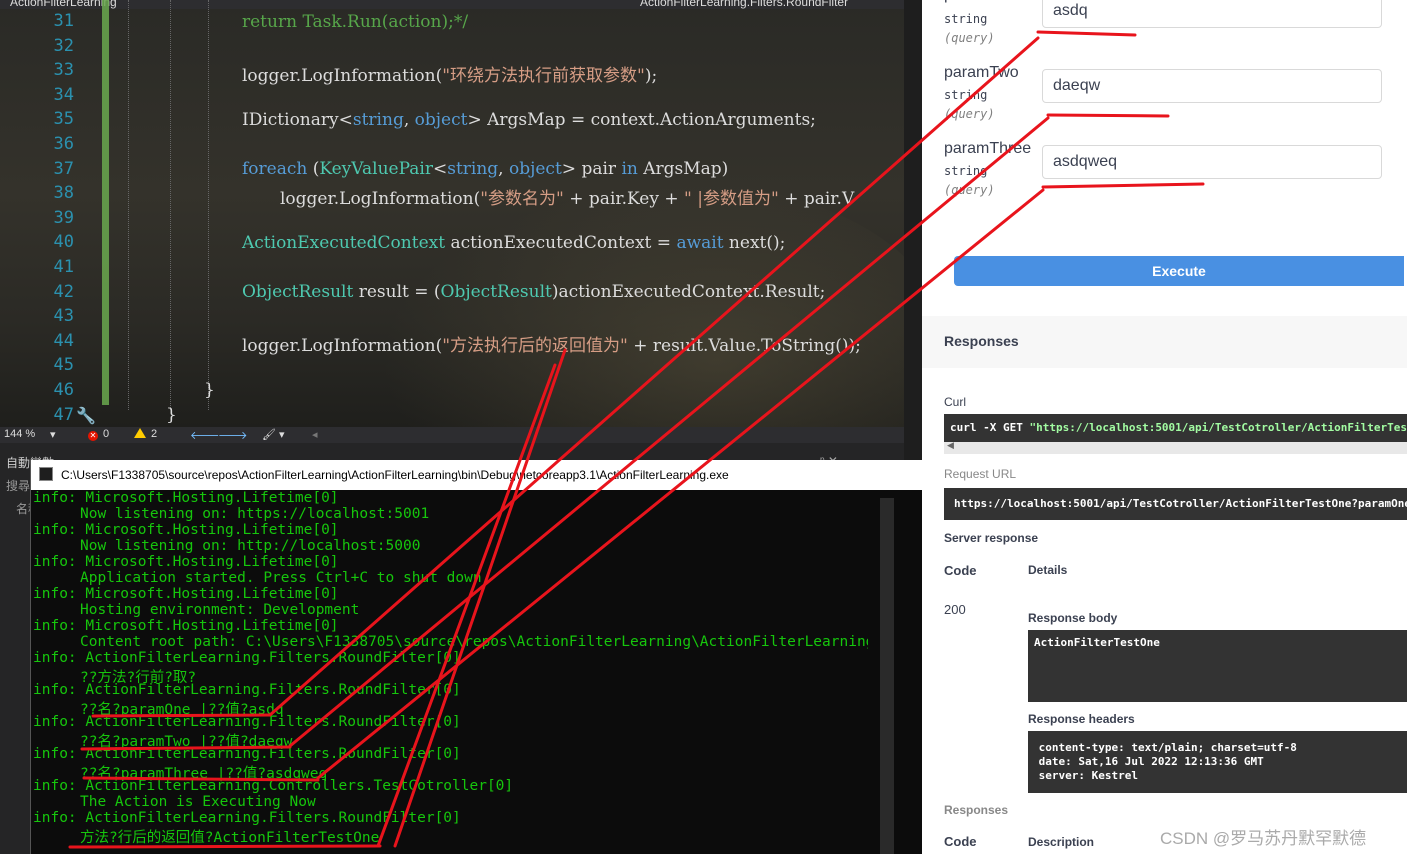  I want to click on details-column-header: Details, so click(1048, 570).